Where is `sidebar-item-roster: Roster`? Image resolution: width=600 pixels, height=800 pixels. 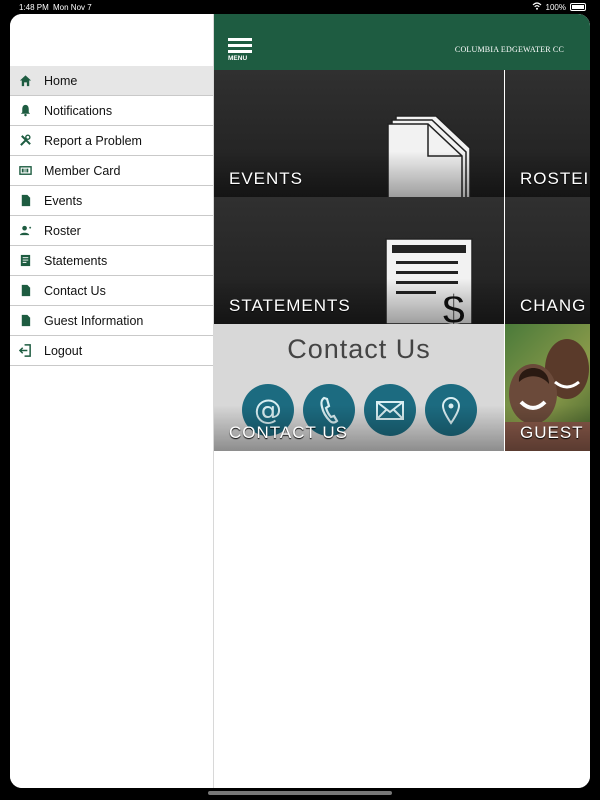
sidebar-item-roster: Roster is located at coordinates (111, 231).